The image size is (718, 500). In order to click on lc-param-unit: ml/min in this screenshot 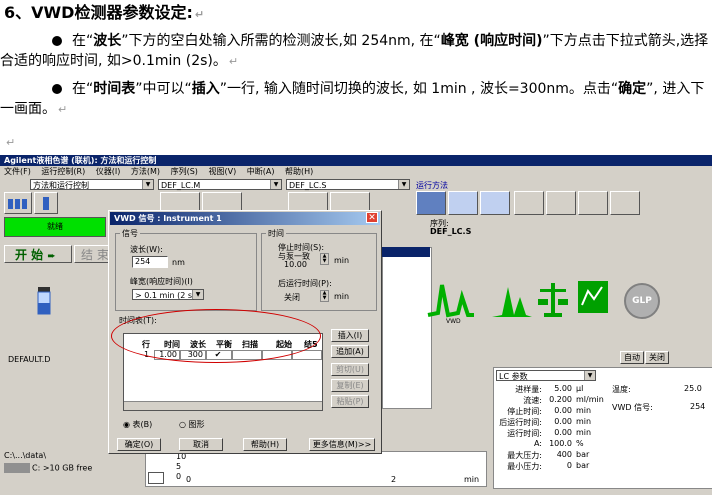, I will do `click(590, 399)`.